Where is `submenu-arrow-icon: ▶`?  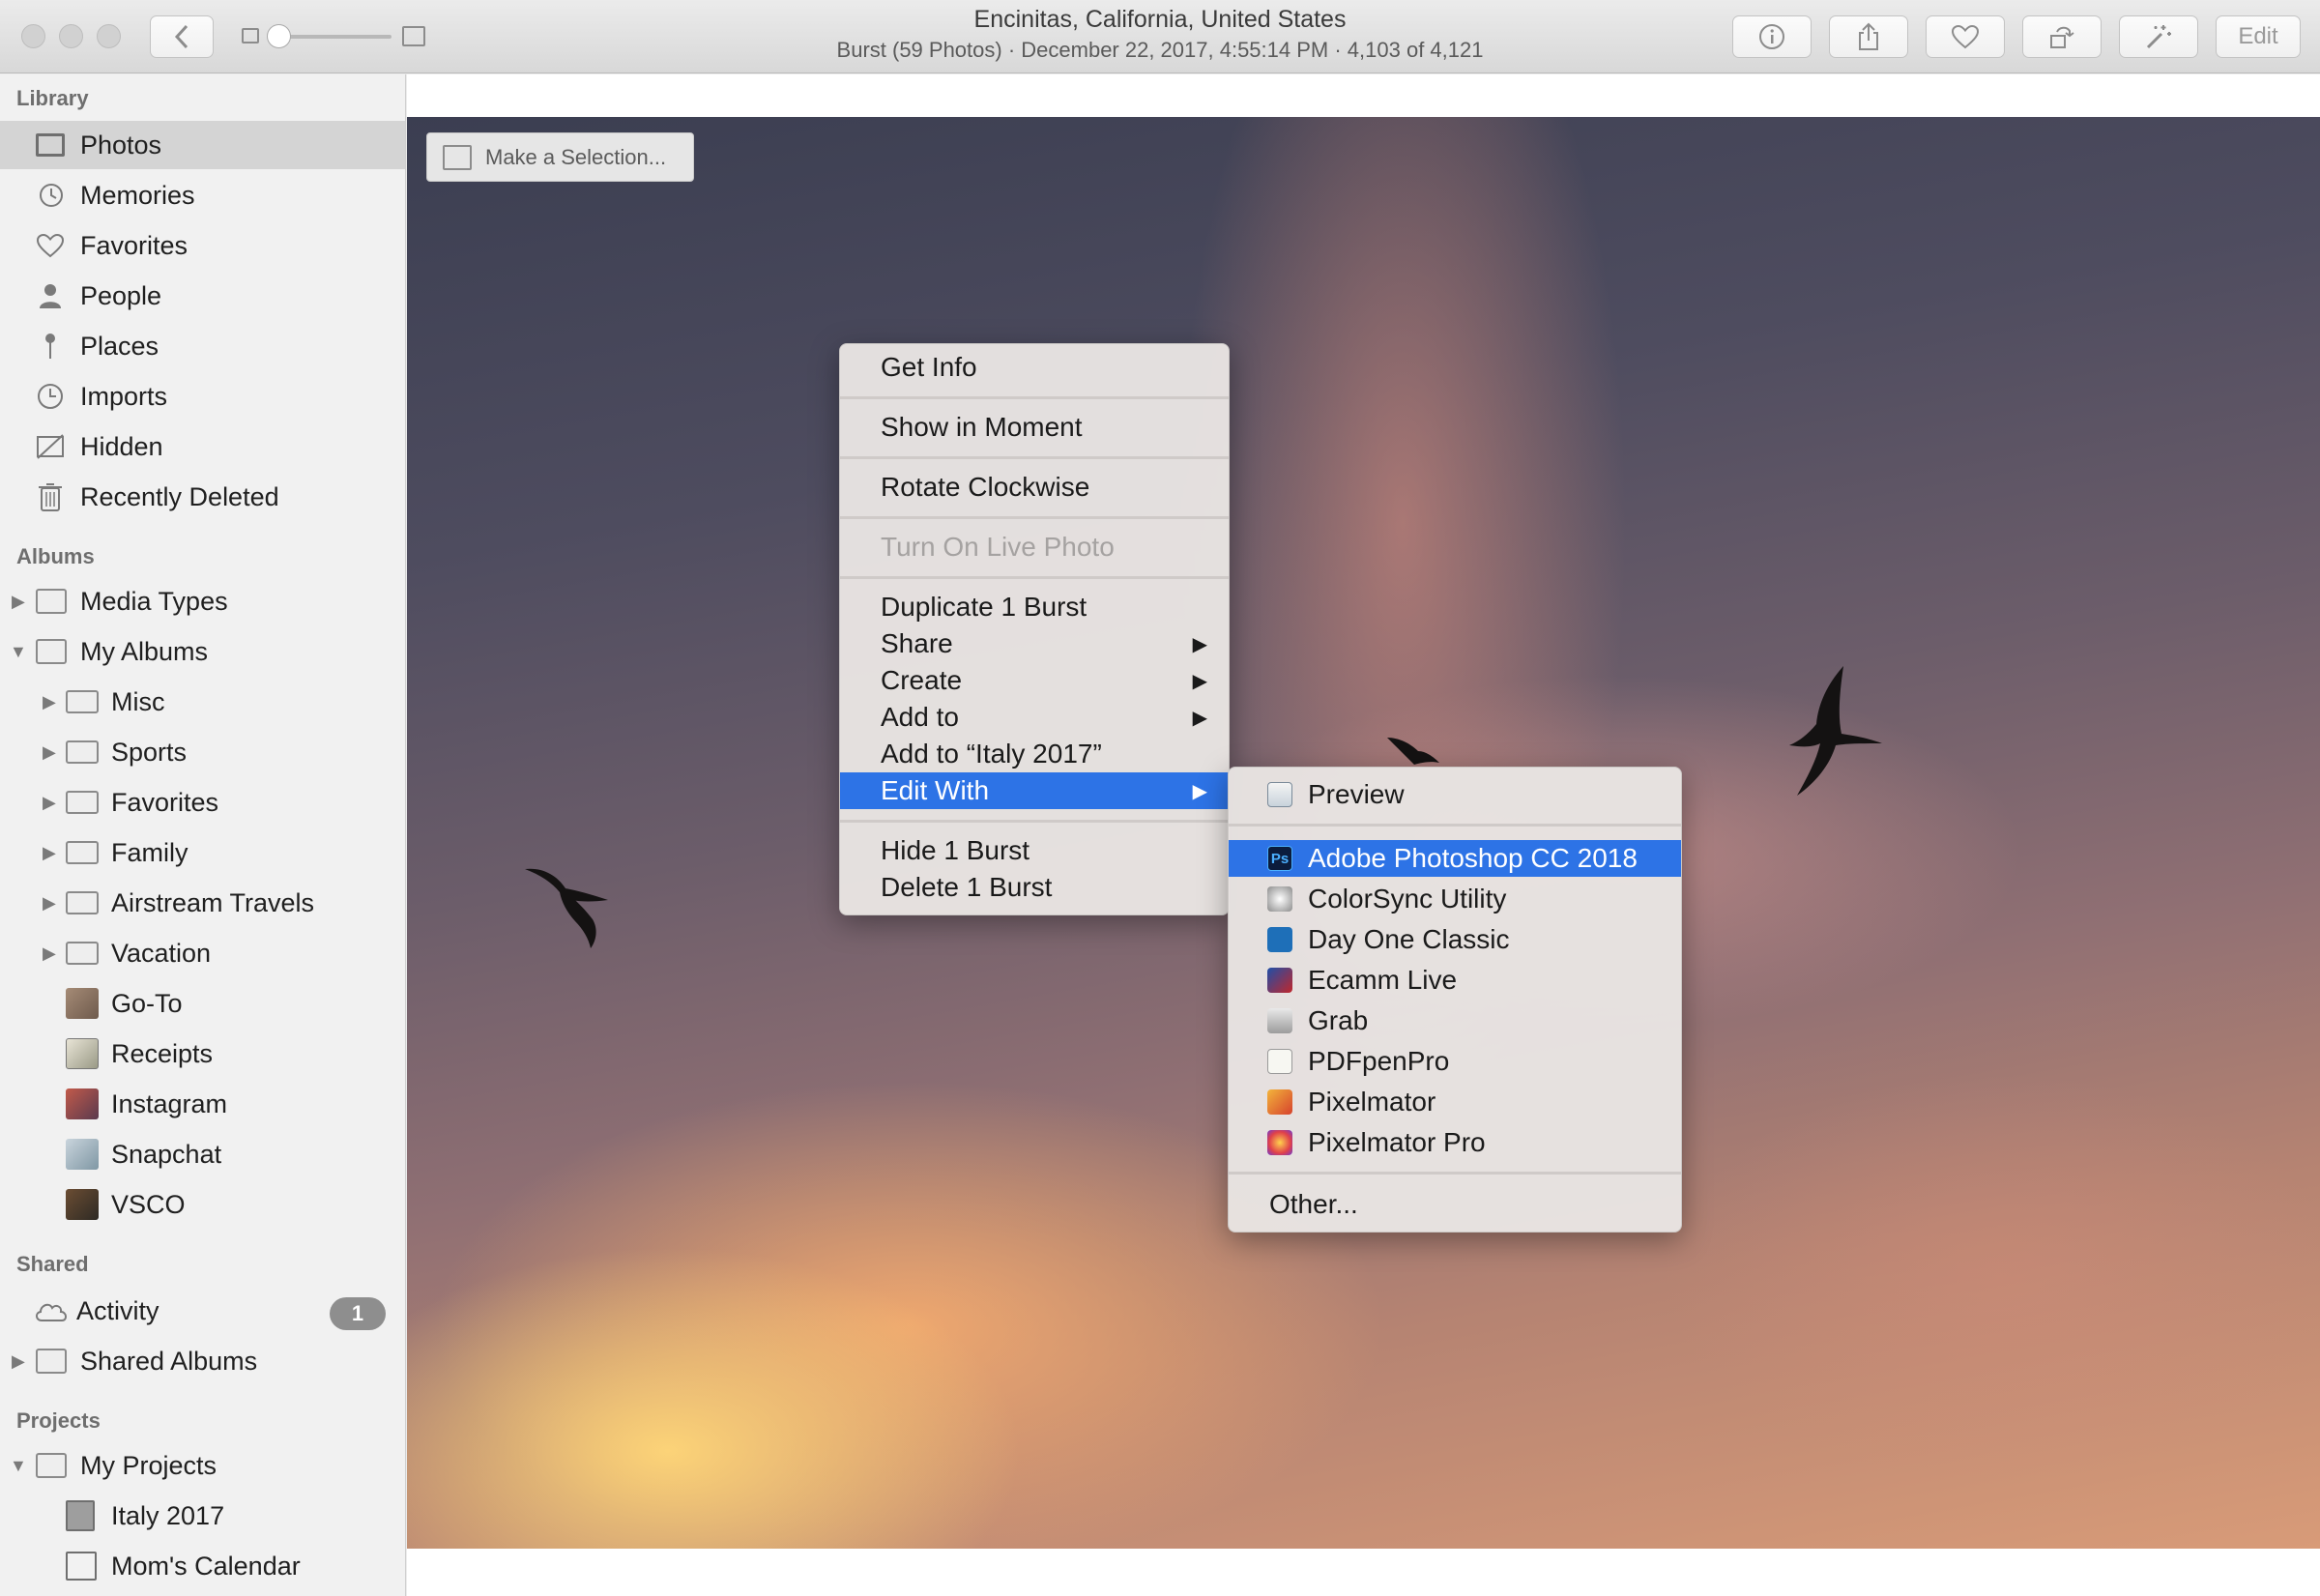 submenu-arrow-icon: ▶ is located at coordinates (1200, 644).